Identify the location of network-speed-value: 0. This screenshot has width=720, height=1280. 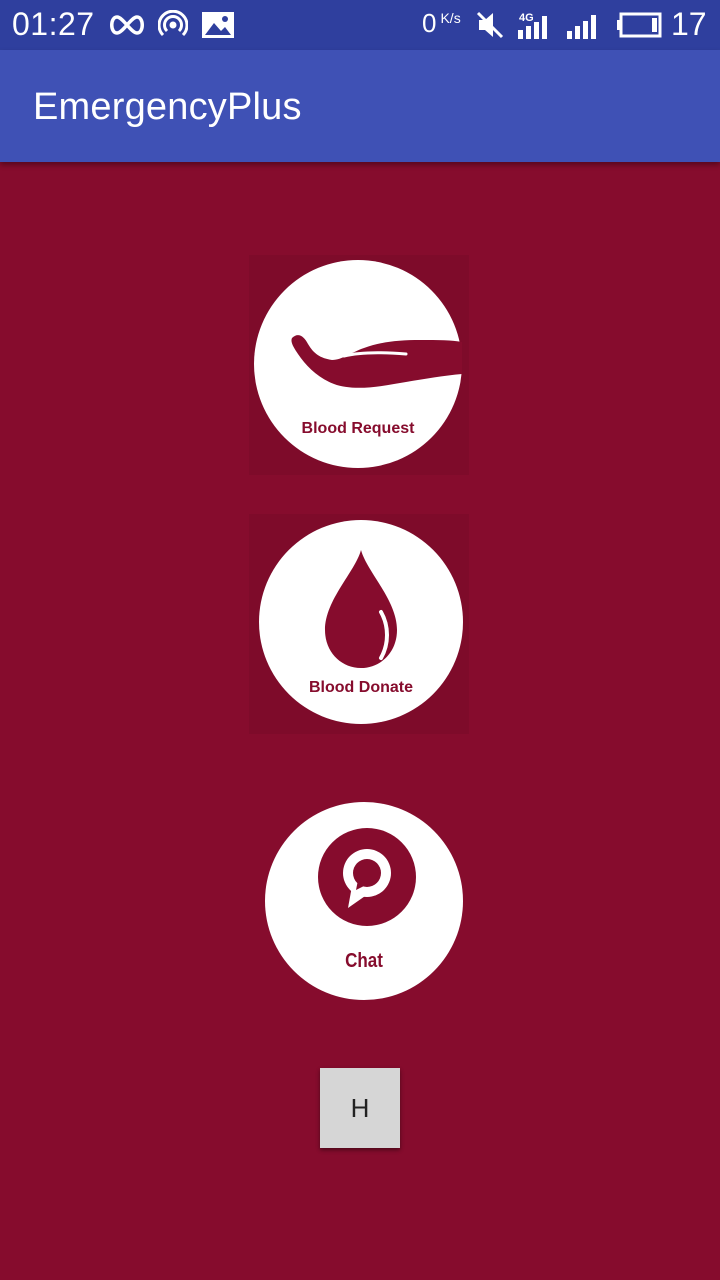
(429, 23).